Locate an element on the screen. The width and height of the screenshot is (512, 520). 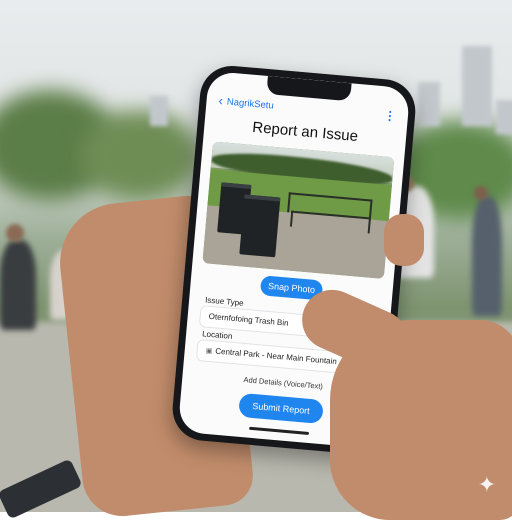
location-pin-icon: ▣ is located at coordinates (209, 351).